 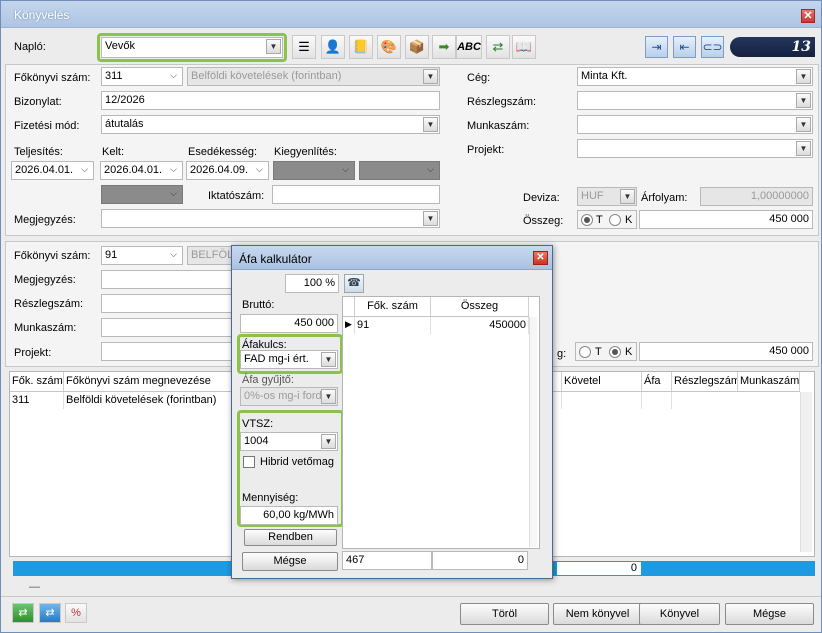 What do you see at coordinates (333, 47) in the screenshot?
I see `person-icon: 👤` at bounding box center [333, 47].